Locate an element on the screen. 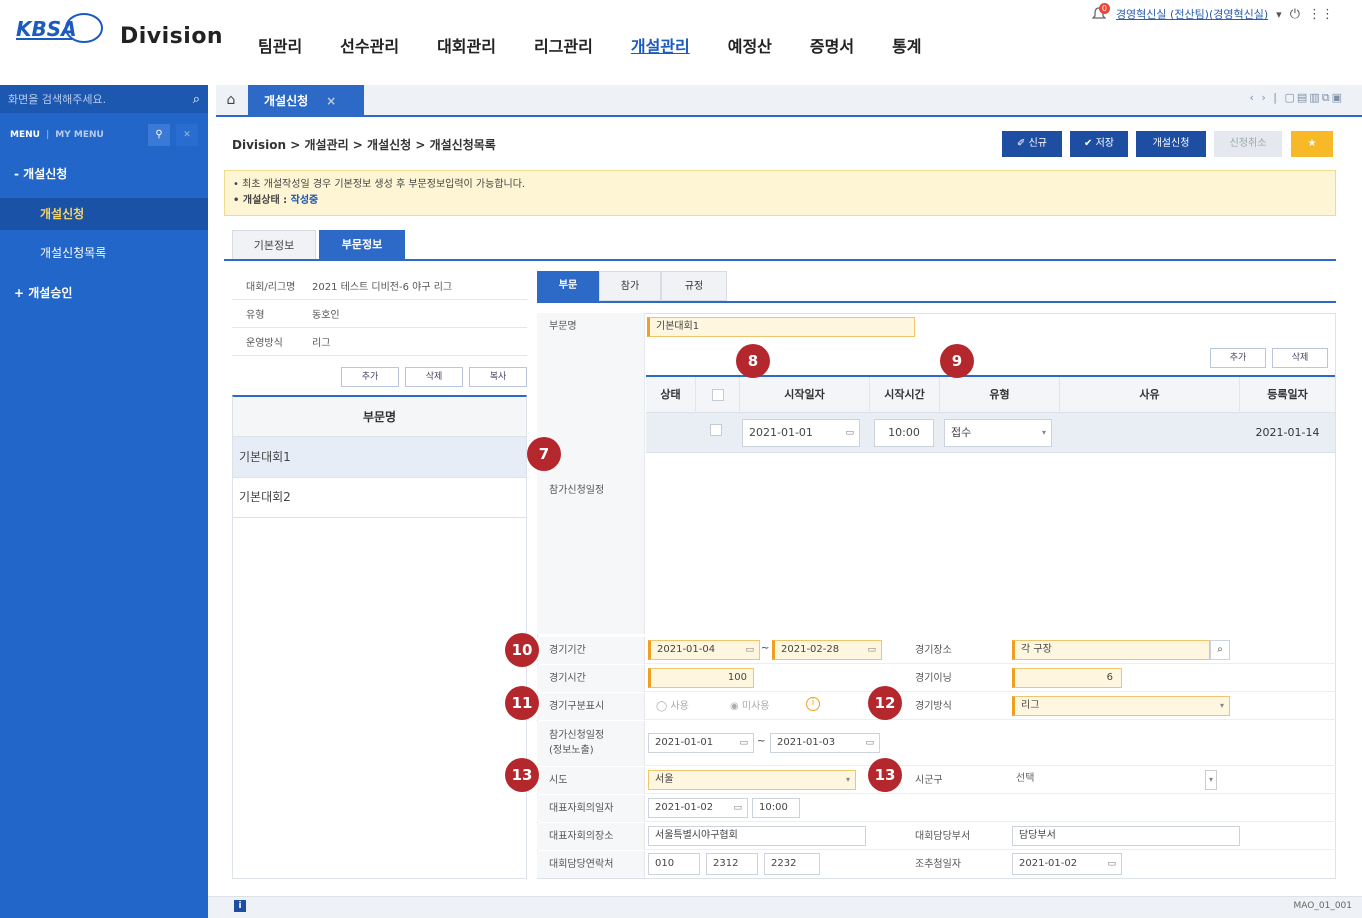  close-icon: ✕ is located at coordinates (187, 135).